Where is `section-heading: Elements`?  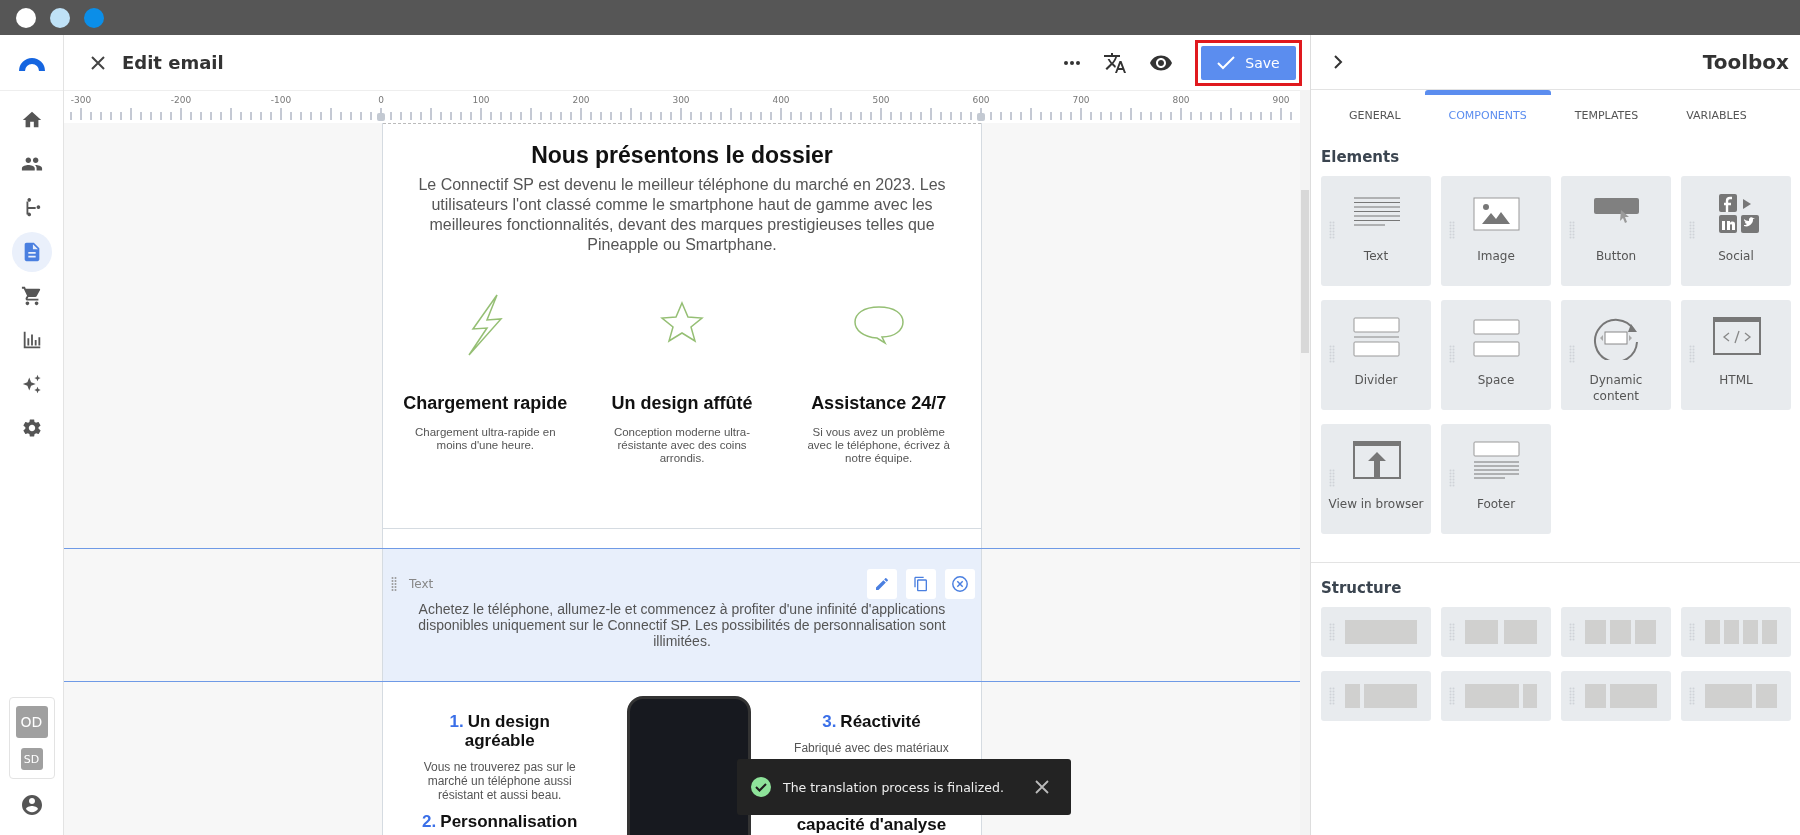 section-heading: Elements is located at coordinates (1361, 157).